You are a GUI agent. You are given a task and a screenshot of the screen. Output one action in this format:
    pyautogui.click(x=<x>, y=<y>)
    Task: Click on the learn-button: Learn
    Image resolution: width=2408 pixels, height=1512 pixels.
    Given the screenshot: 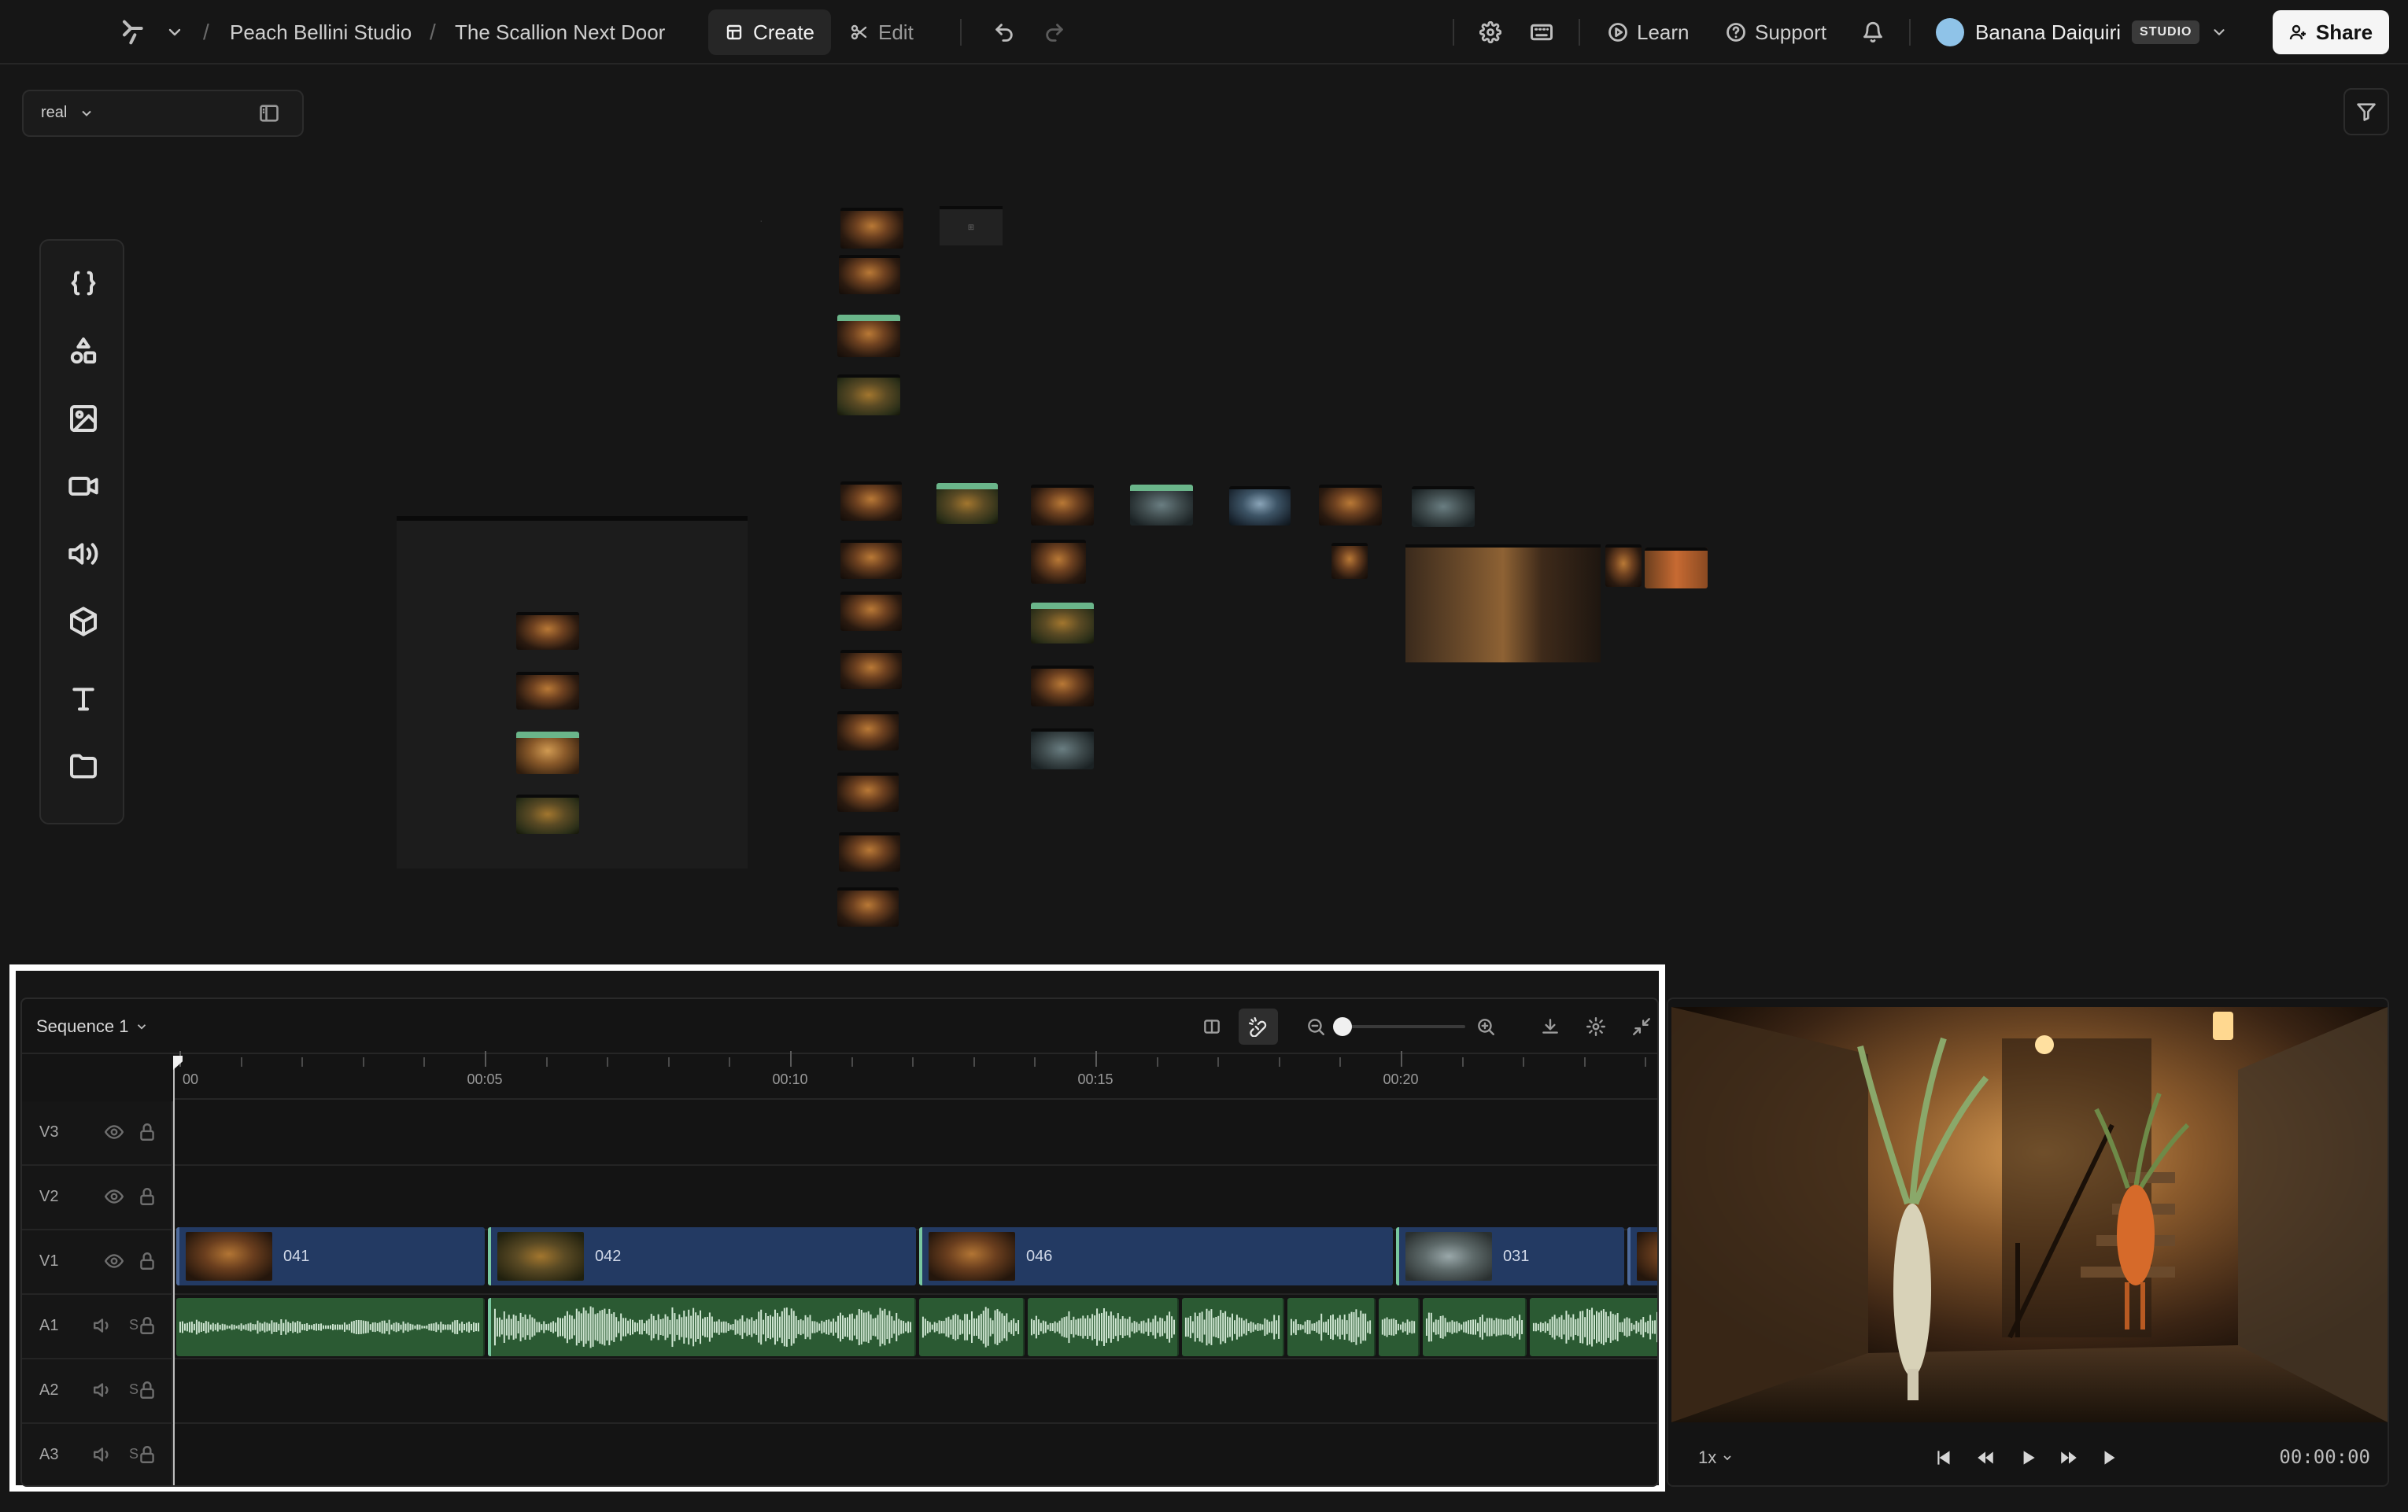 What is the action you would take?
    pyautogui.click(x=1648, y=32)
    